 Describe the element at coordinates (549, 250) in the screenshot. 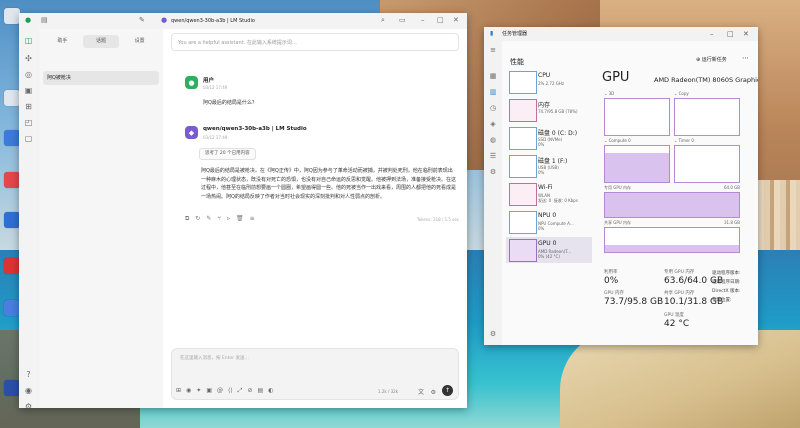

I see `resource-gpu: GPU 0 AMD Radeon(T... 0% (42 °C)` at that location.